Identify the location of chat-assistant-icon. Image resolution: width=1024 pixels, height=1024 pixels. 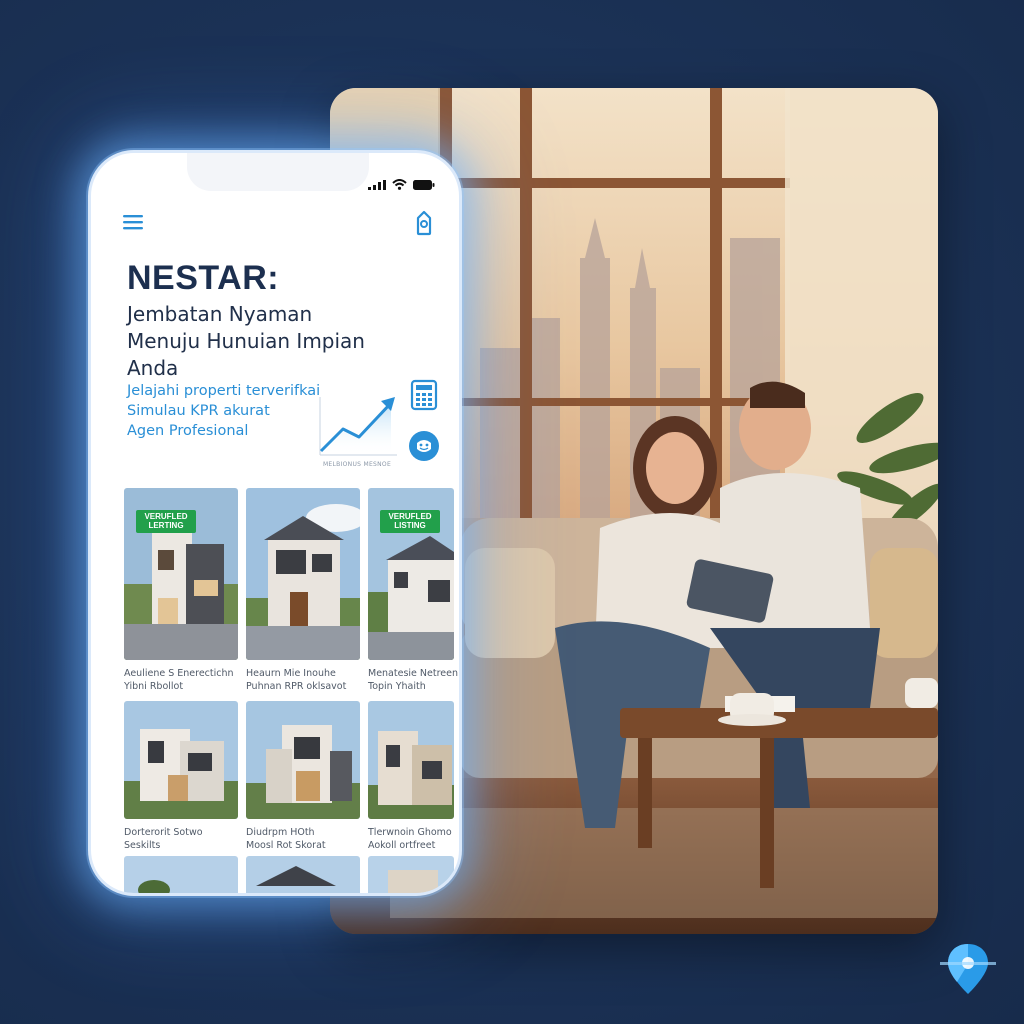
(424, 446).